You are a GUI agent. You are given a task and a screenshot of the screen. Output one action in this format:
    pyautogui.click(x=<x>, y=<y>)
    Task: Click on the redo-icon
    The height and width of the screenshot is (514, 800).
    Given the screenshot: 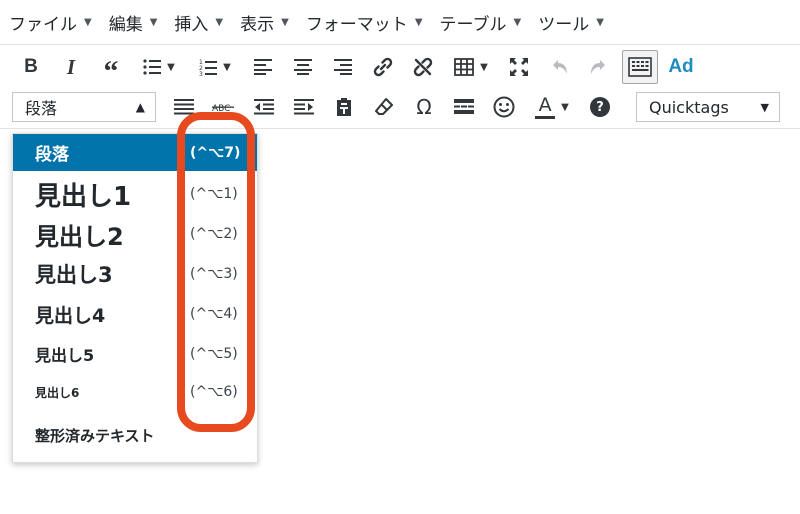 What is the action you would take?
    pyautogui.click(x=598, y=67)
    